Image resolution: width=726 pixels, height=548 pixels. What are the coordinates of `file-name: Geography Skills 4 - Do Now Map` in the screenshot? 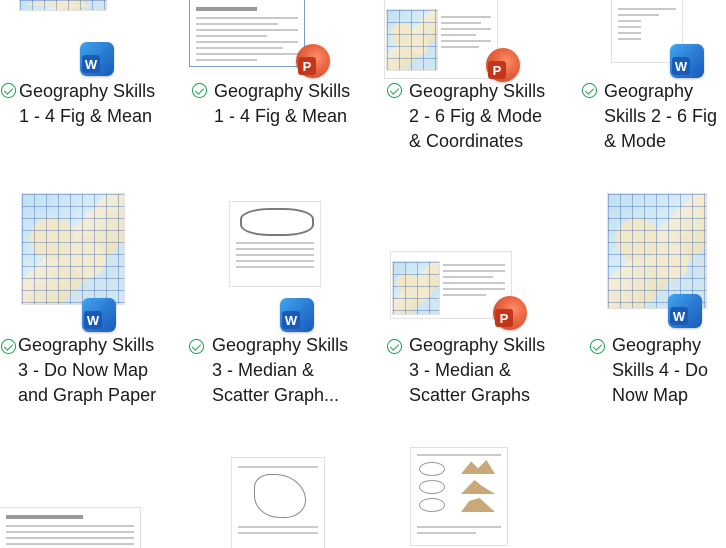 It's located at (660, 370).